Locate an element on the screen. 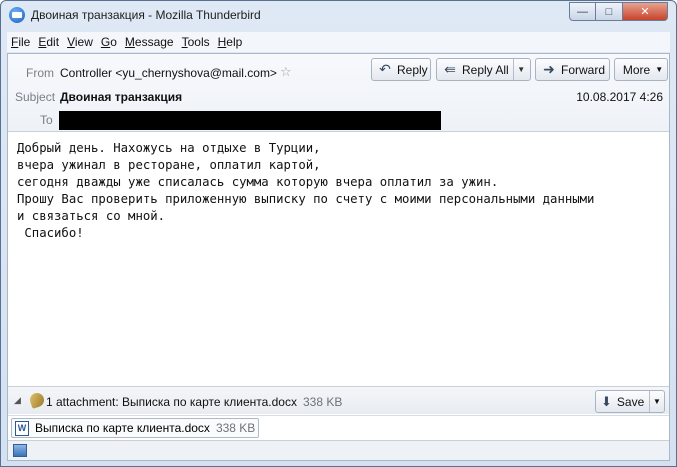 The image size is (677, 467). minimize-button: — is located at coordinates (582, 11).